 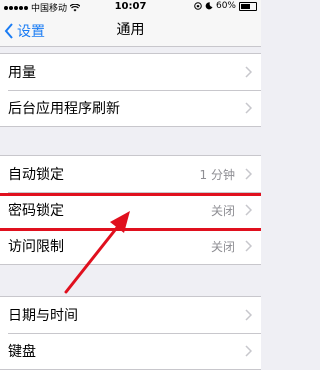 I want to click on row-passcode-lock: 密码锁定 关闭, so click(x=130, y=210).